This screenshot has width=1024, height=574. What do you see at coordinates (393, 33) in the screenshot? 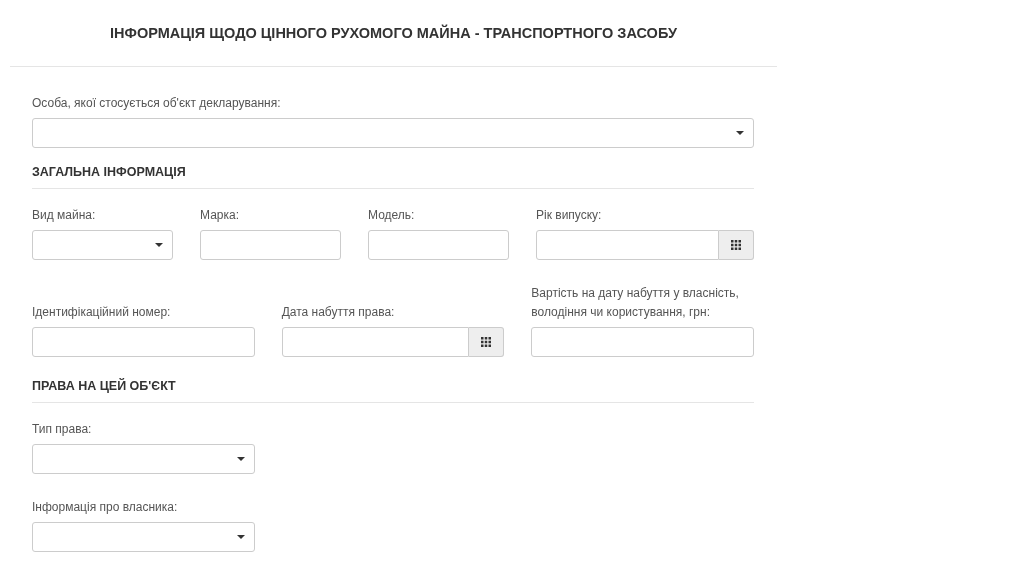
I see `form-title: ІНФОРМАЦІЯ ЩОДО ЦІННОГО РУХОМОГО МАЙНА - ТРАНСПОРТНОГО ЗАСОБУ` at bounding box center [393, 33].